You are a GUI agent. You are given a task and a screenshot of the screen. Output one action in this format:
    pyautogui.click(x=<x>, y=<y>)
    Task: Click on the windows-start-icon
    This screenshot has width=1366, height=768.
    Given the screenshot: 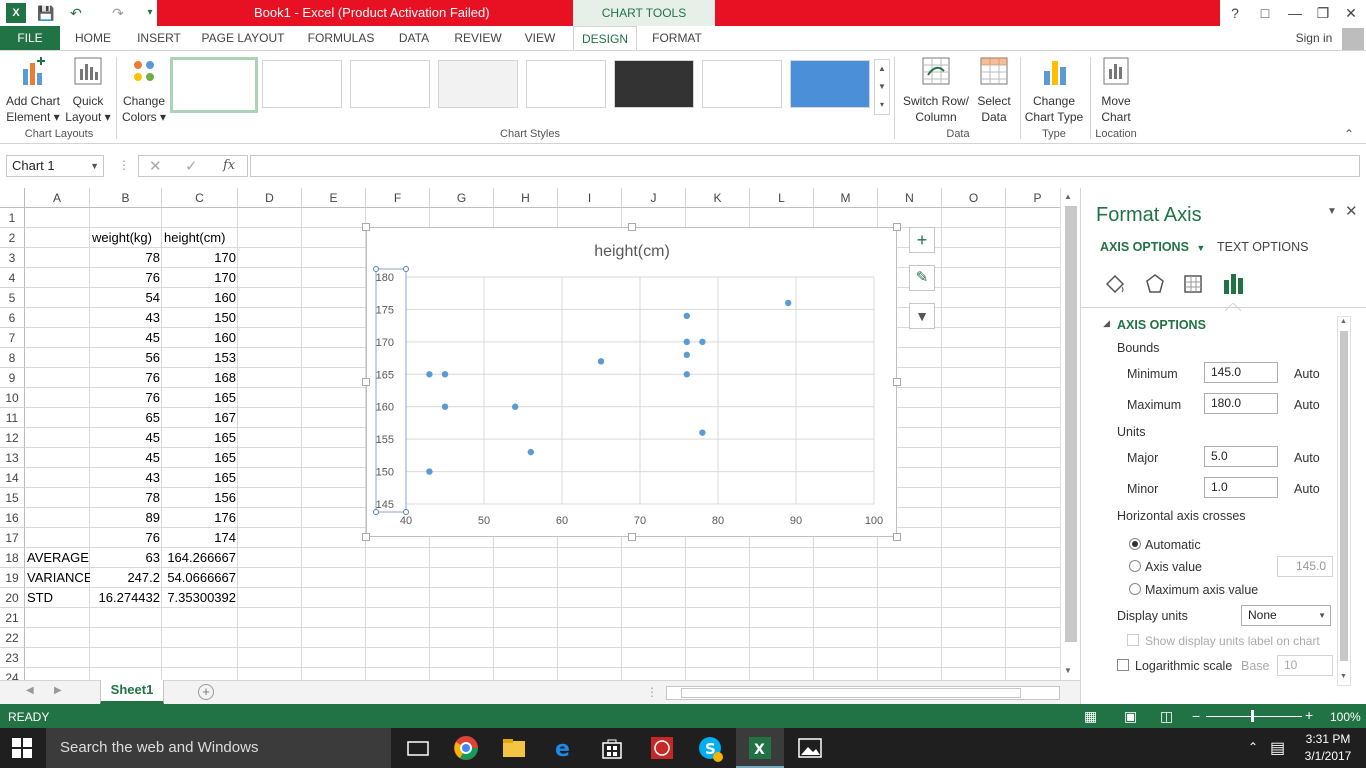 What is the action you would take?
    pyautogui.click(x=22, y=749)
    